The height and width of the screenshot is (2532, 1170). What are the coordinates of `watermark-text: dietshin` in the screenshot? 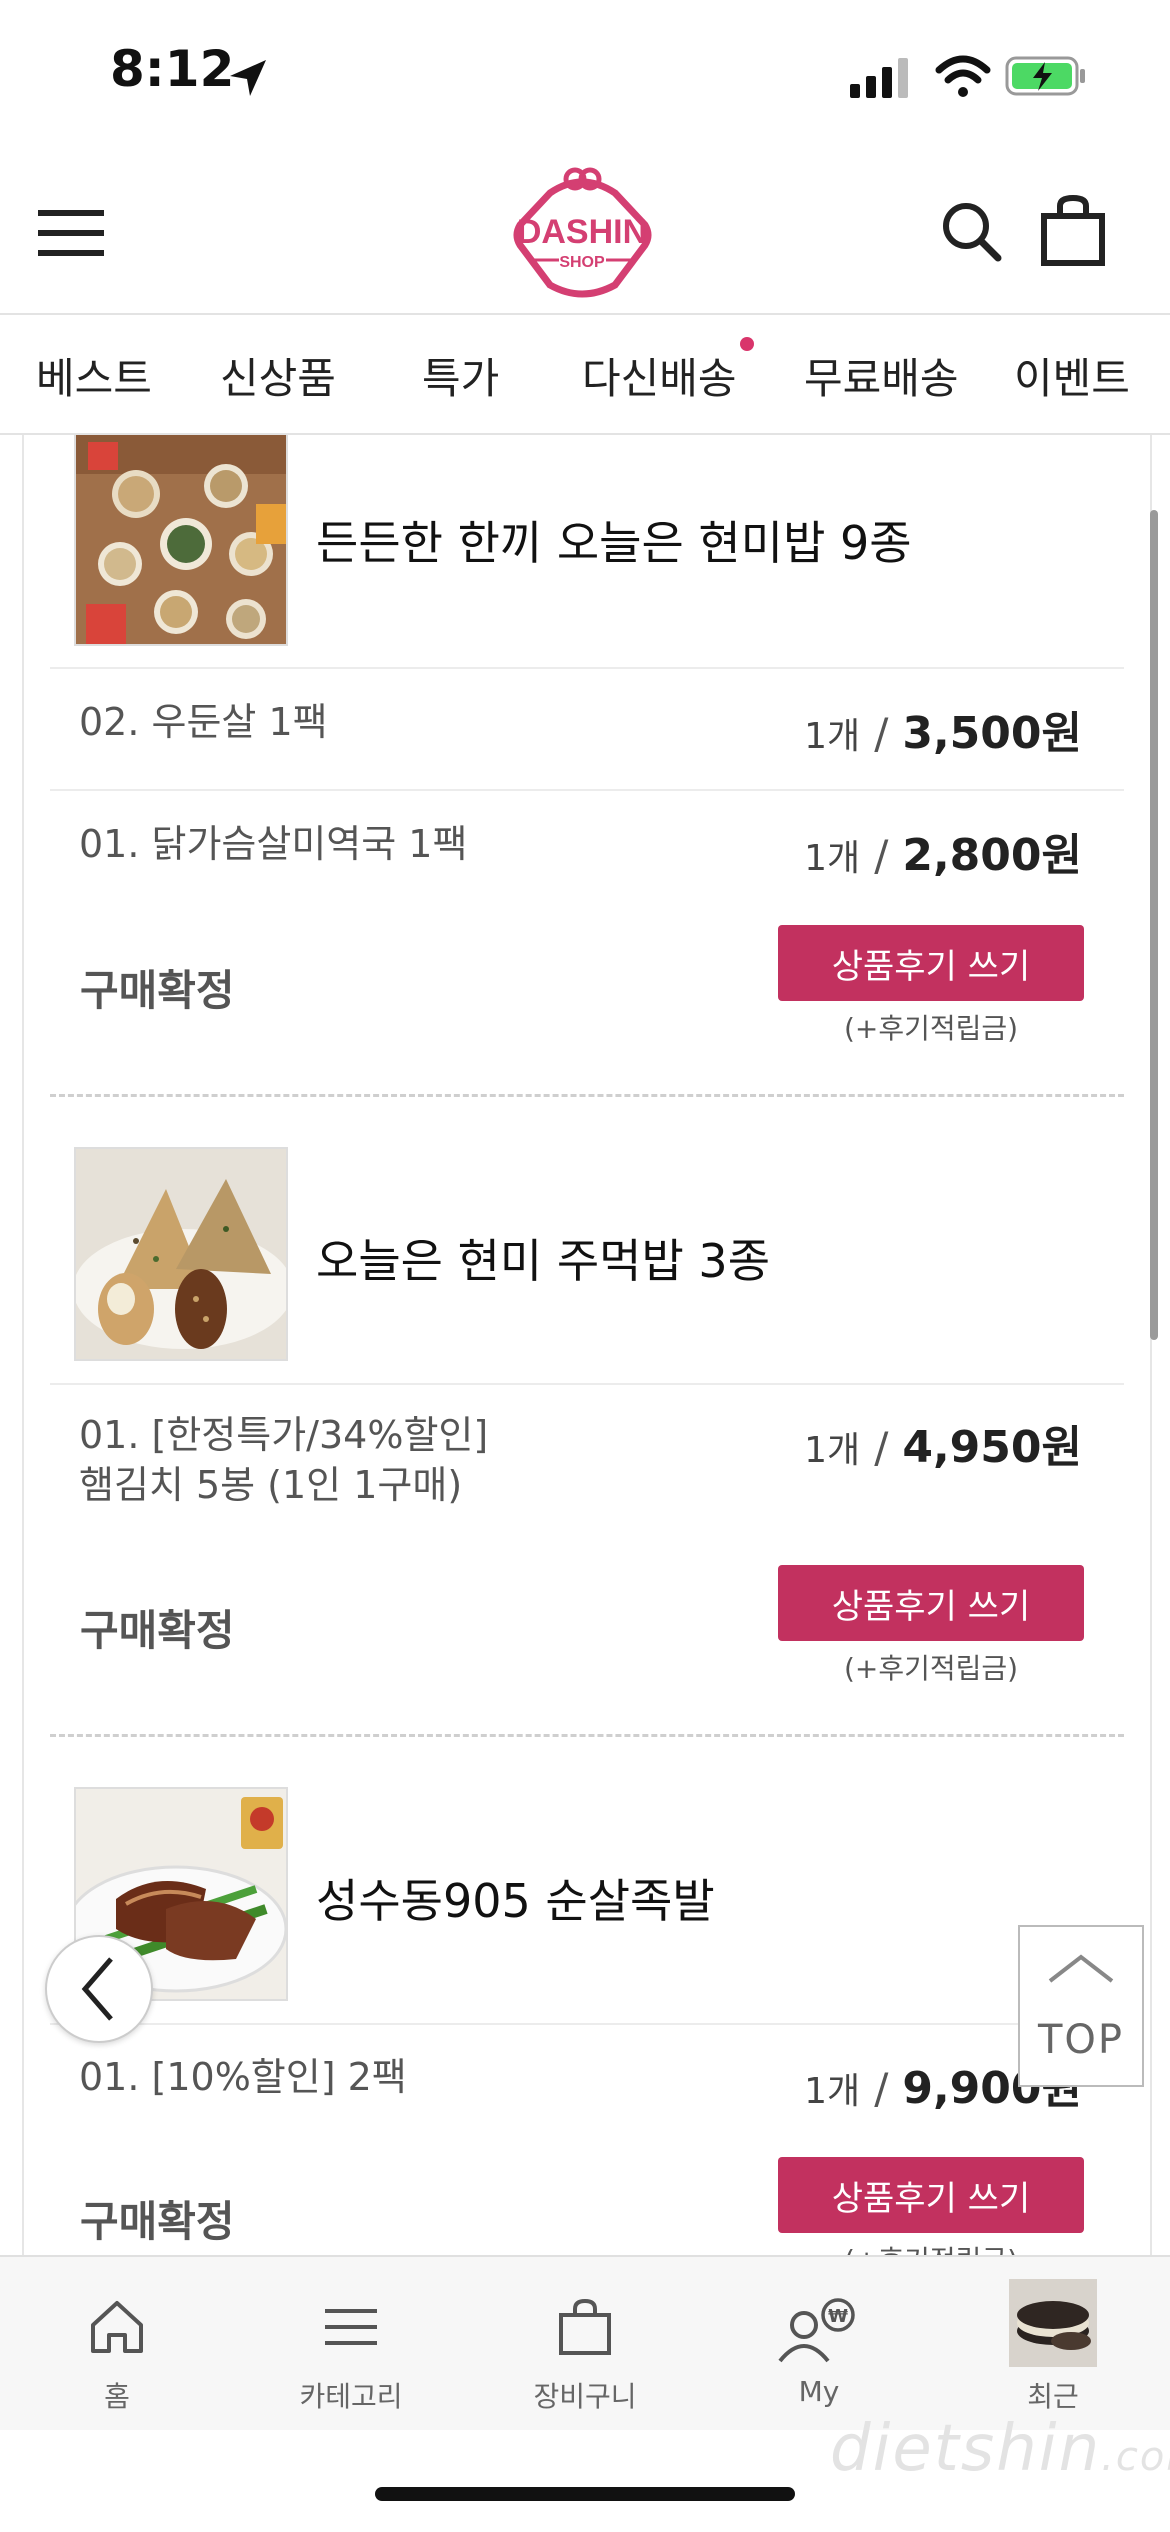 It's located at (966, 2449).